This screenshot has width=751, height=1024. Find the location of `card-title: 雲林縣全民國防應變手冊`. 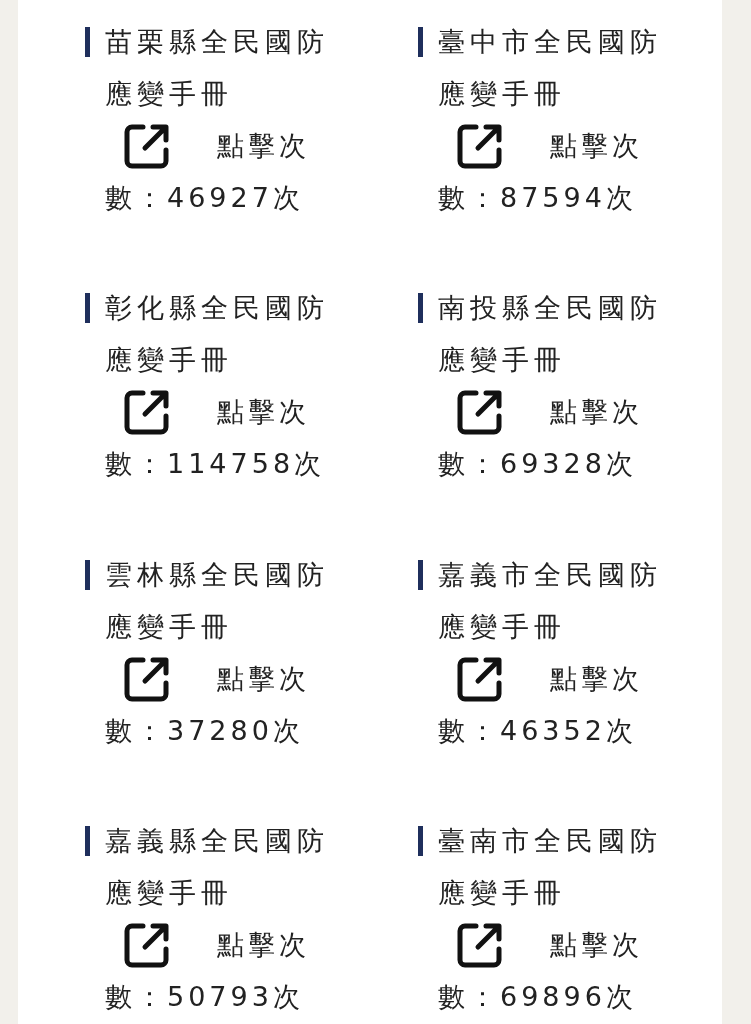

card-title: 雲林縣全民國防應變手冊 is located at coordinates (217, 600).